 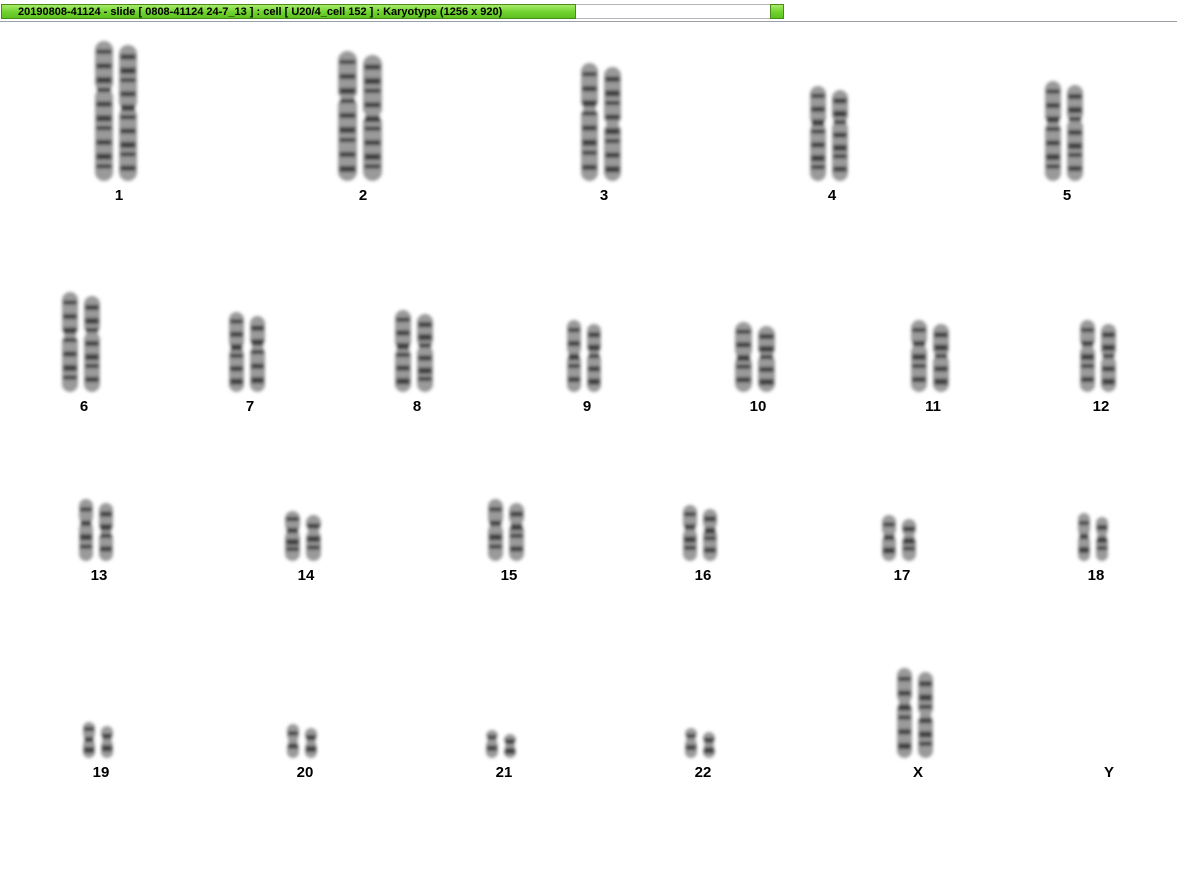 What do you see at coordinates (305, 772) in the screenshot?
I see `chromosome-label-20: 20` at bounding box center [305, 772].